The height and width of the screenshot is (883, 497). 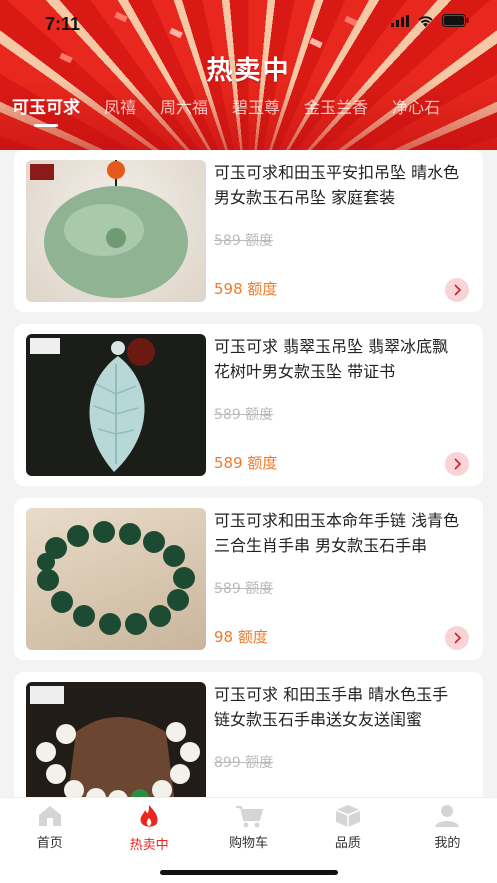 What do you see at coordinates (149, 845) in the screenshot?
I see `tabbar-label: 热卖中` at bounding box center [149, 845].